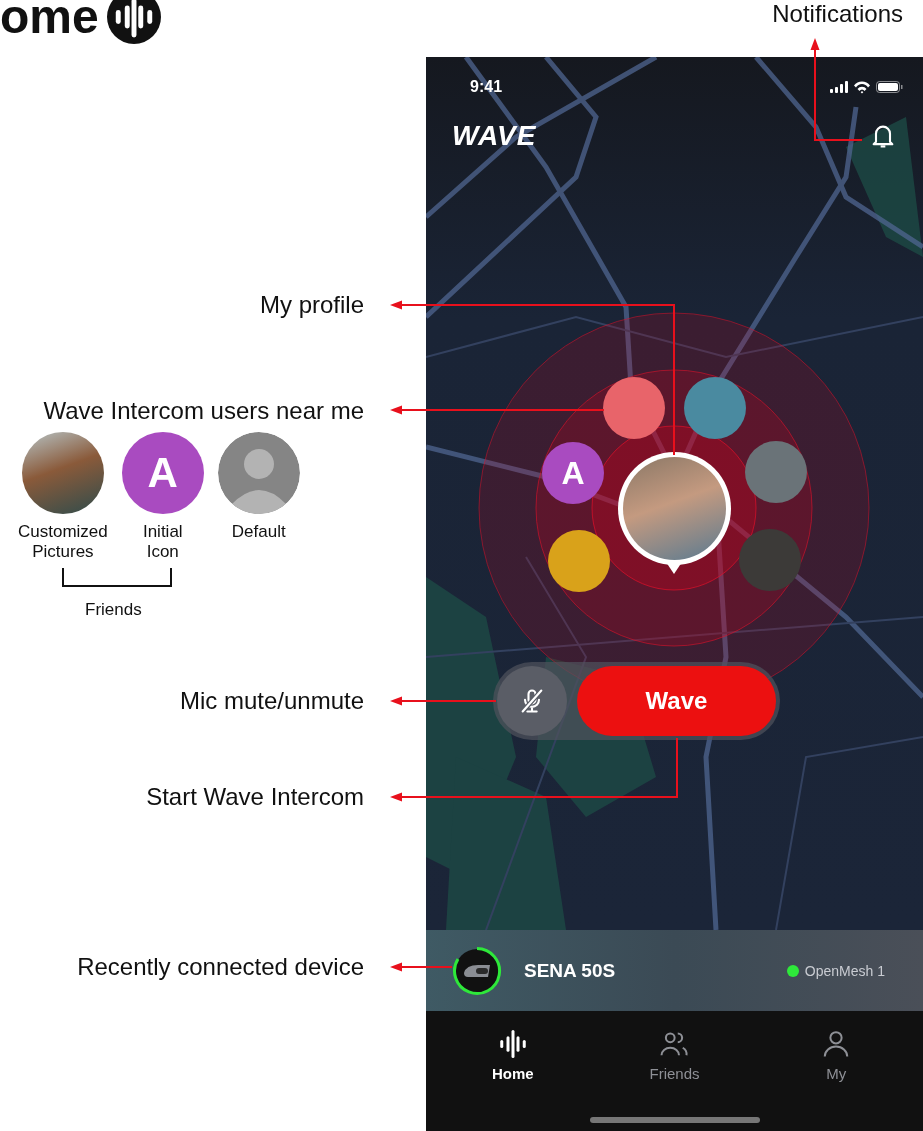 This screenshot has width=923, height=1131. What do you see at coordinates (889, 87) in the screenshot?
I see `battery-icon` at bounding box center [889, 87].